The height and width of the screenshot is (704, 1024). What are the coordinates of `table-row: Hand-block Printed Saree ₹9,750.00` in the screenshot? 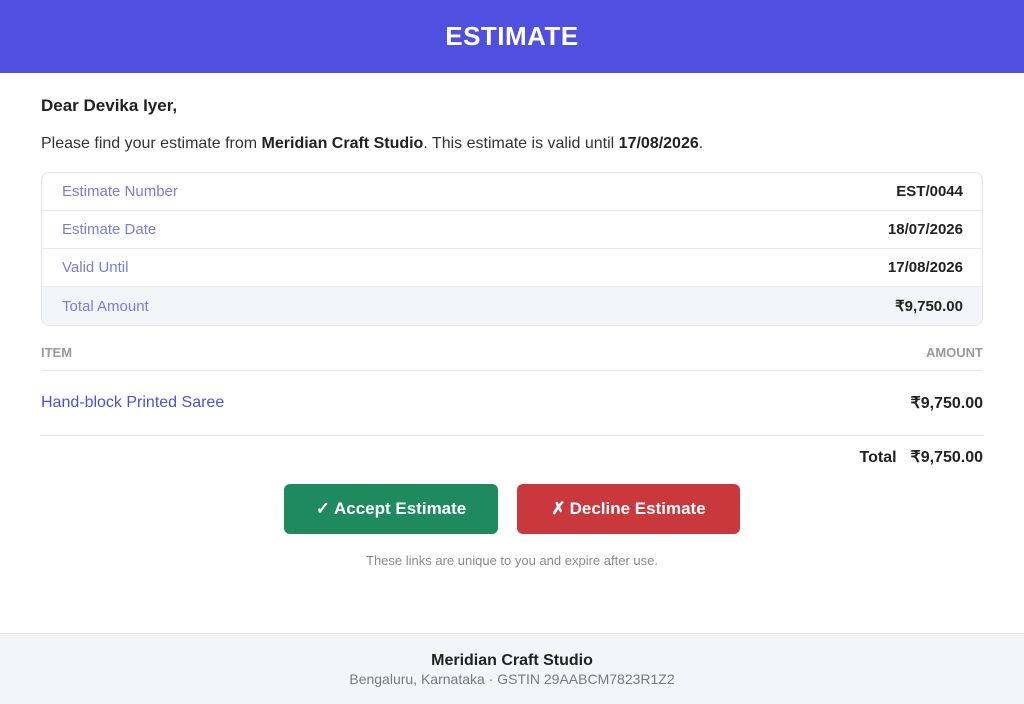 It's located at (512, 403).